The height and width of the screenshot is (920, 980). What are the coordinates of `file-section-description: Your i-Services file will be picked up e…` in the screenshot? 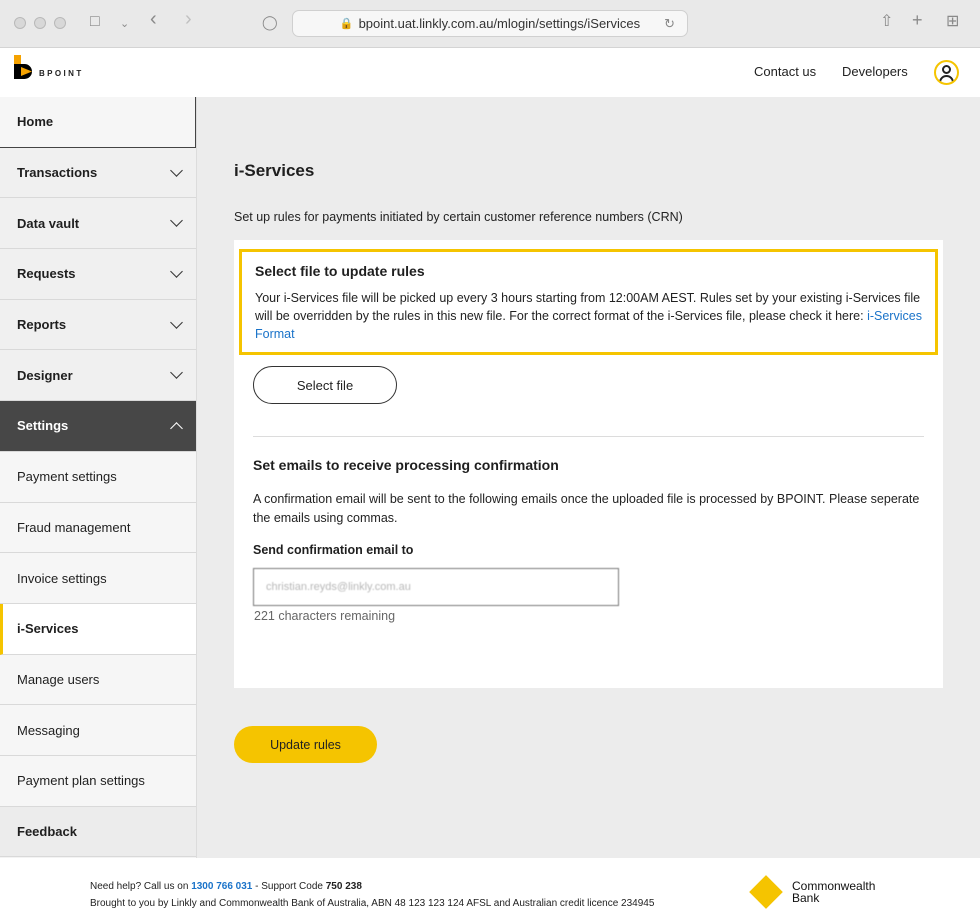 It's located at (588, 307).